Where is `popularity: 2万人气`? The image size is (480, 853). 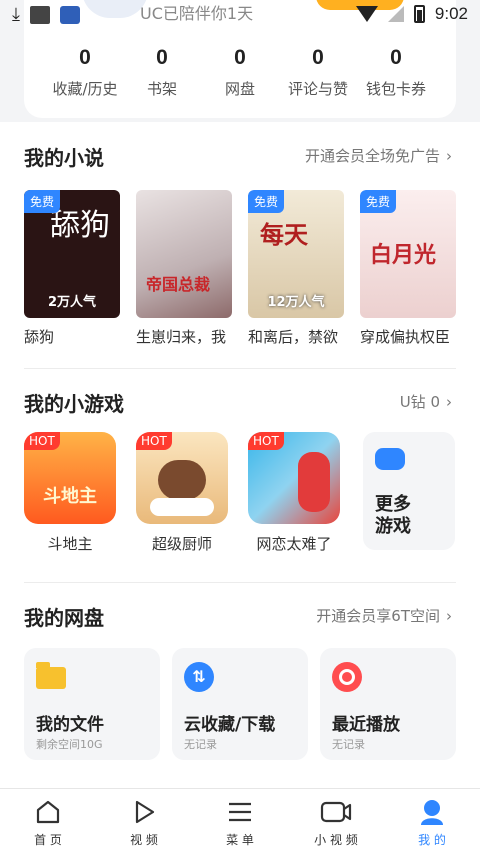
popularity: 2万人气 is located at coordinates (72, 302).